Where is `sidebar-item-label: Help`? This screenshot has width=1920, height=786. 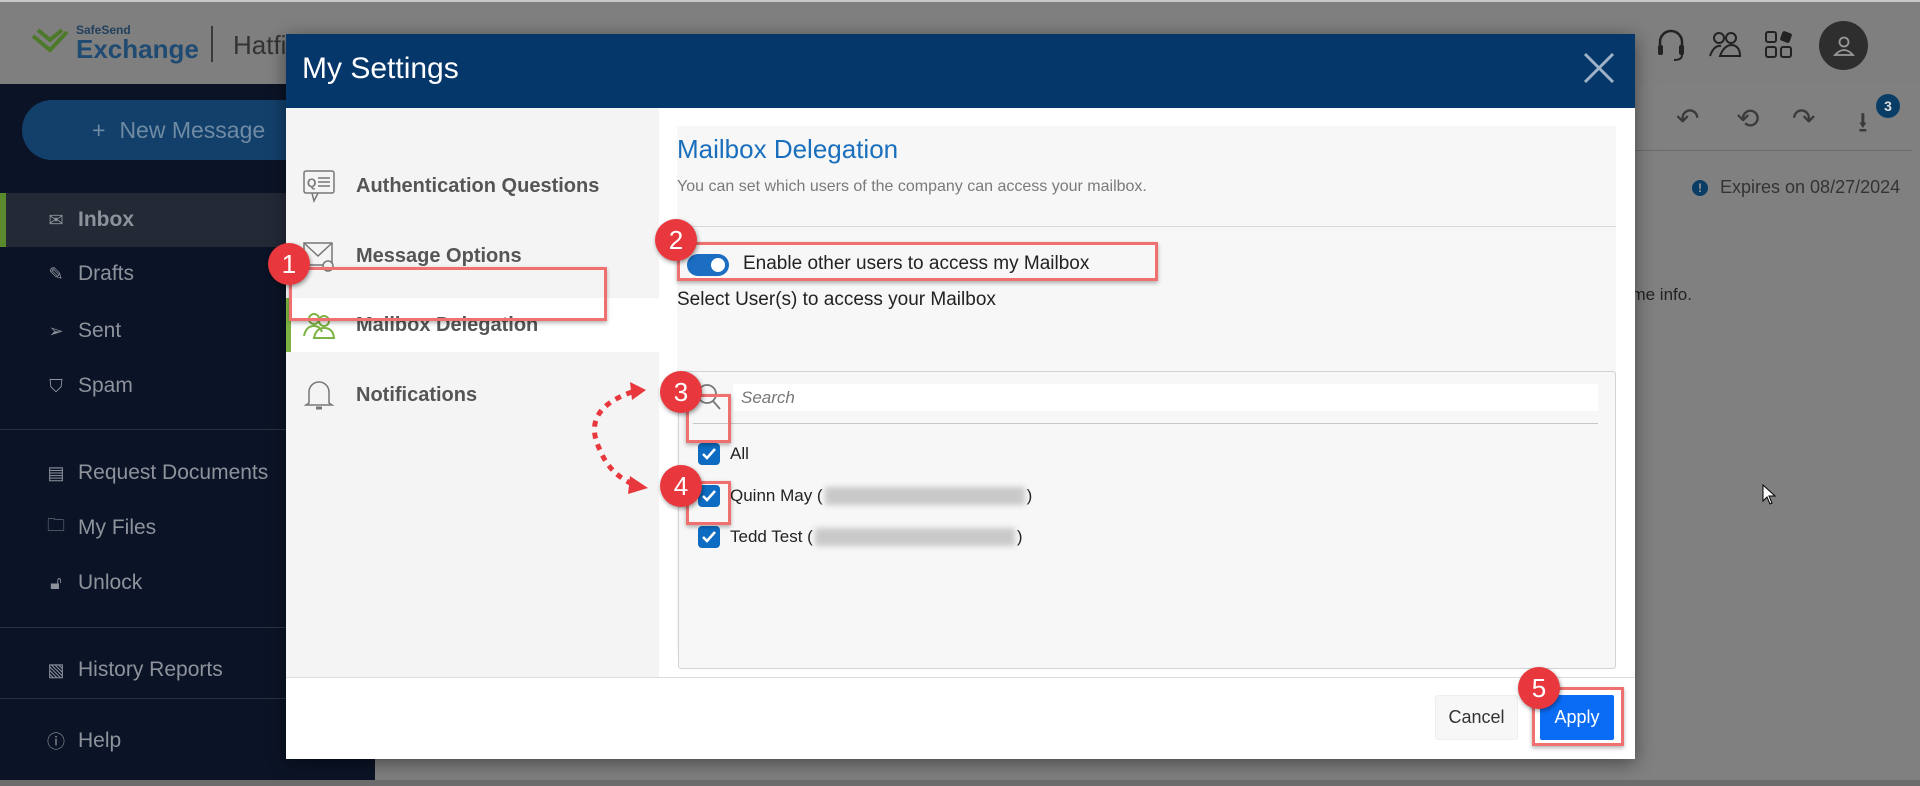
sidebar-item-label: Help is located at coordinates (100, 740).